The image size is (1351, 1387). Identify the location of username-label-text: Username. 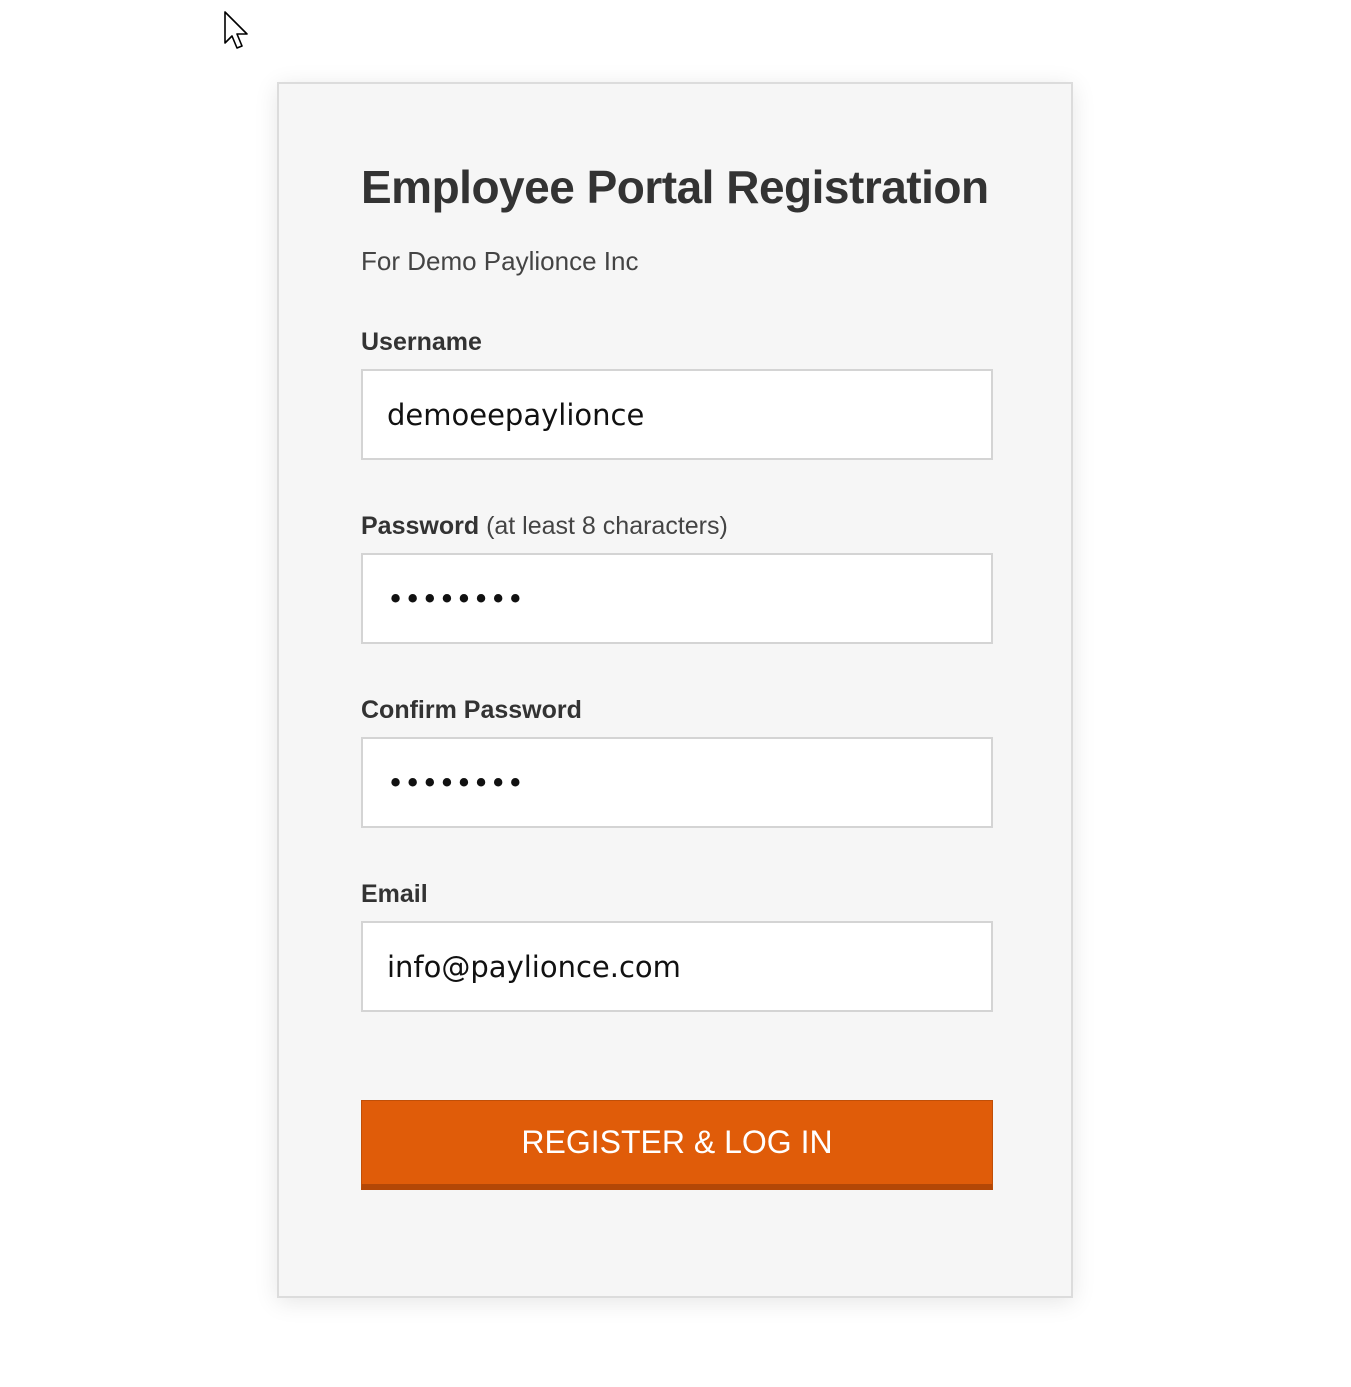
(421, 342).